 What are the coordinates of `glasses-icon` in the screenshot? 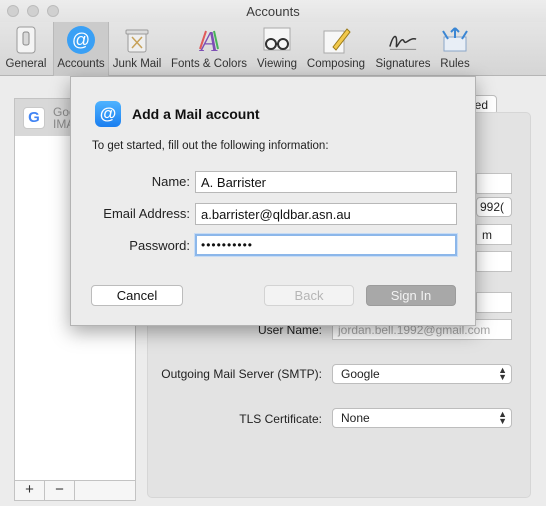 It's located at (277, 40).